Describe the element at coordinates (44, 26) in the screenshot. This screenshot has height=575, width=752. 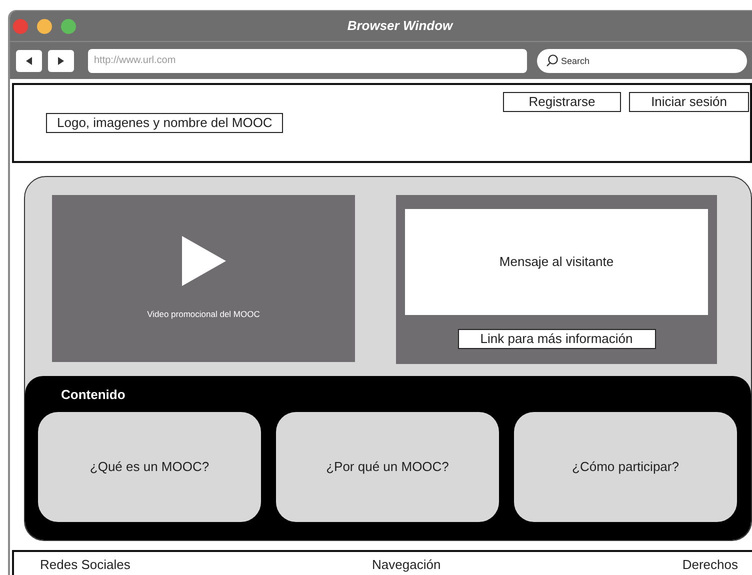
I see `minimize-dot` at that location.